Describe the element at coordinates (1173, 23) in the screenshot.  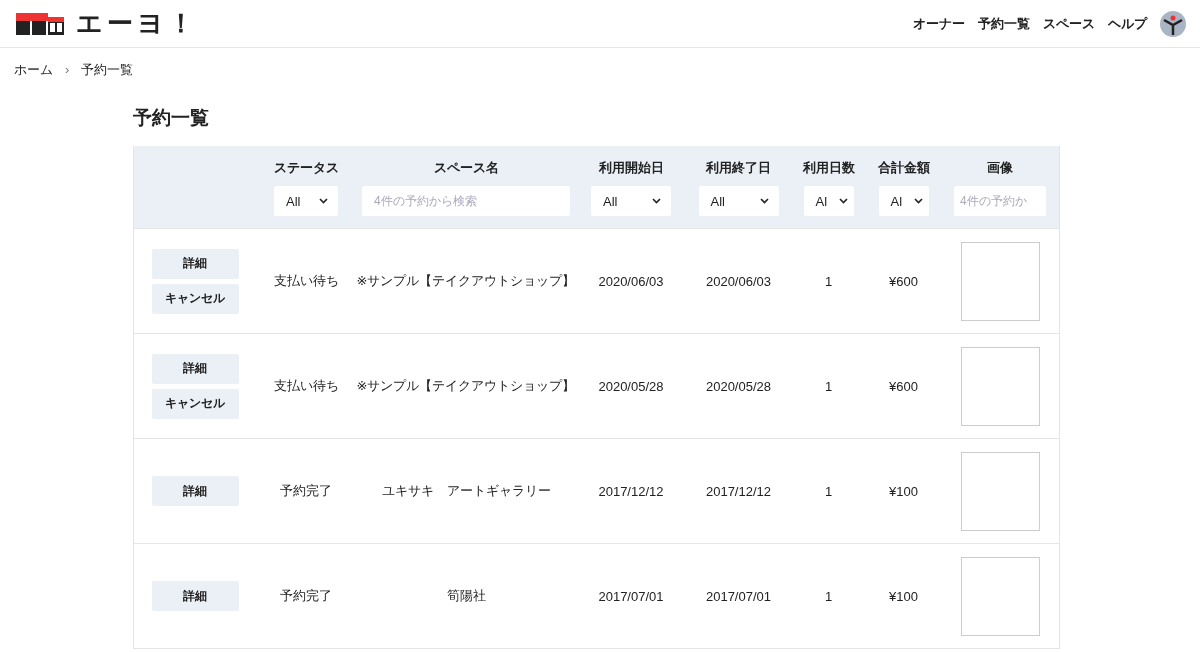
I see `avatar-icon` at that location.